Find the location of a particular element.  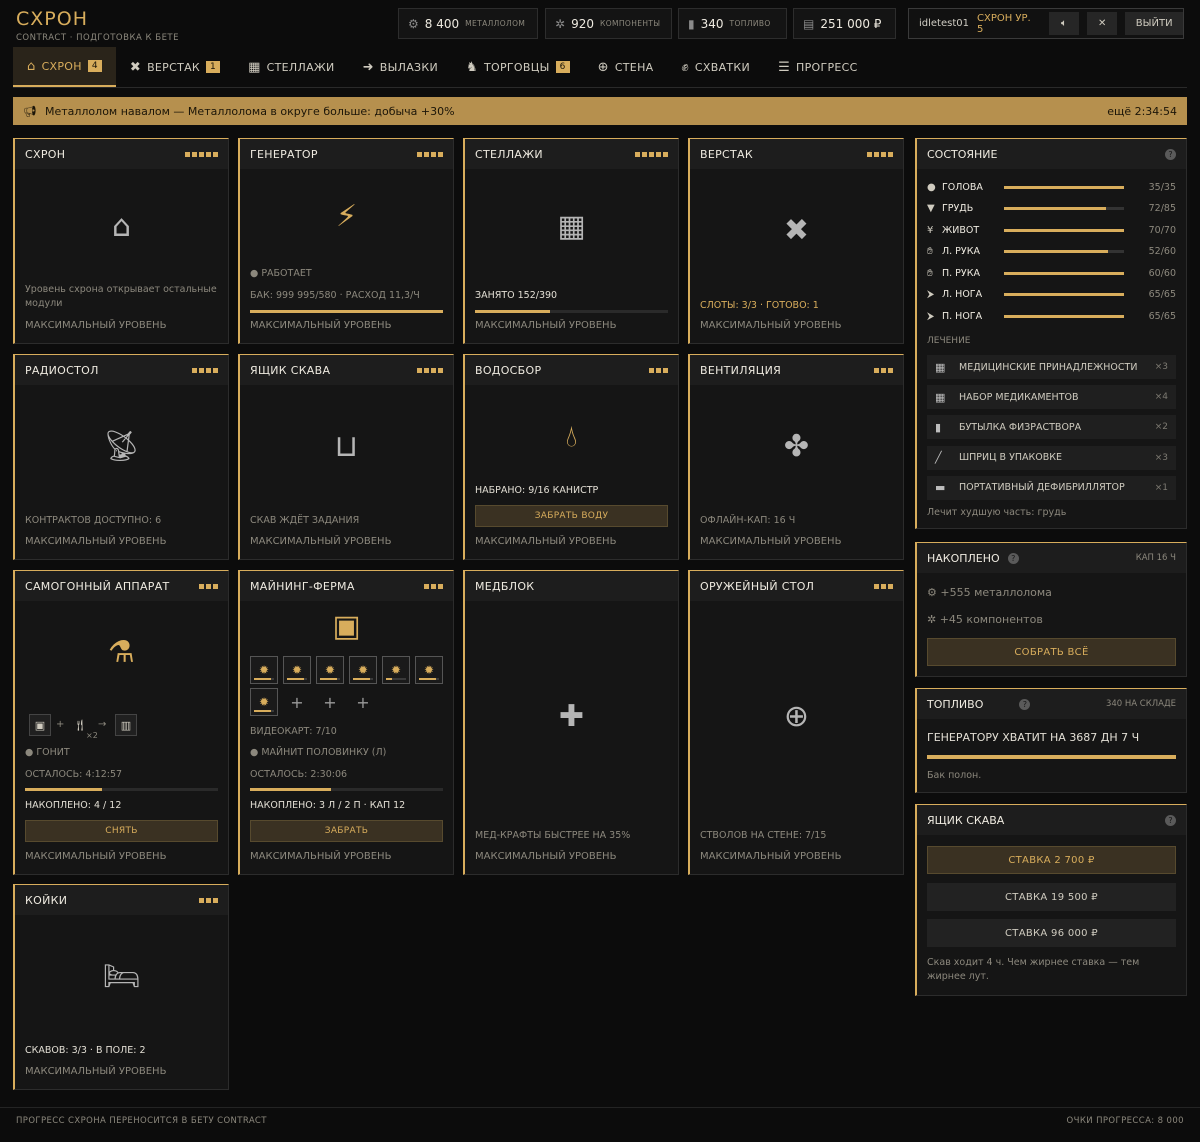

module-status: ● РАБОТАЕТ is located at coordinates (281, 273).